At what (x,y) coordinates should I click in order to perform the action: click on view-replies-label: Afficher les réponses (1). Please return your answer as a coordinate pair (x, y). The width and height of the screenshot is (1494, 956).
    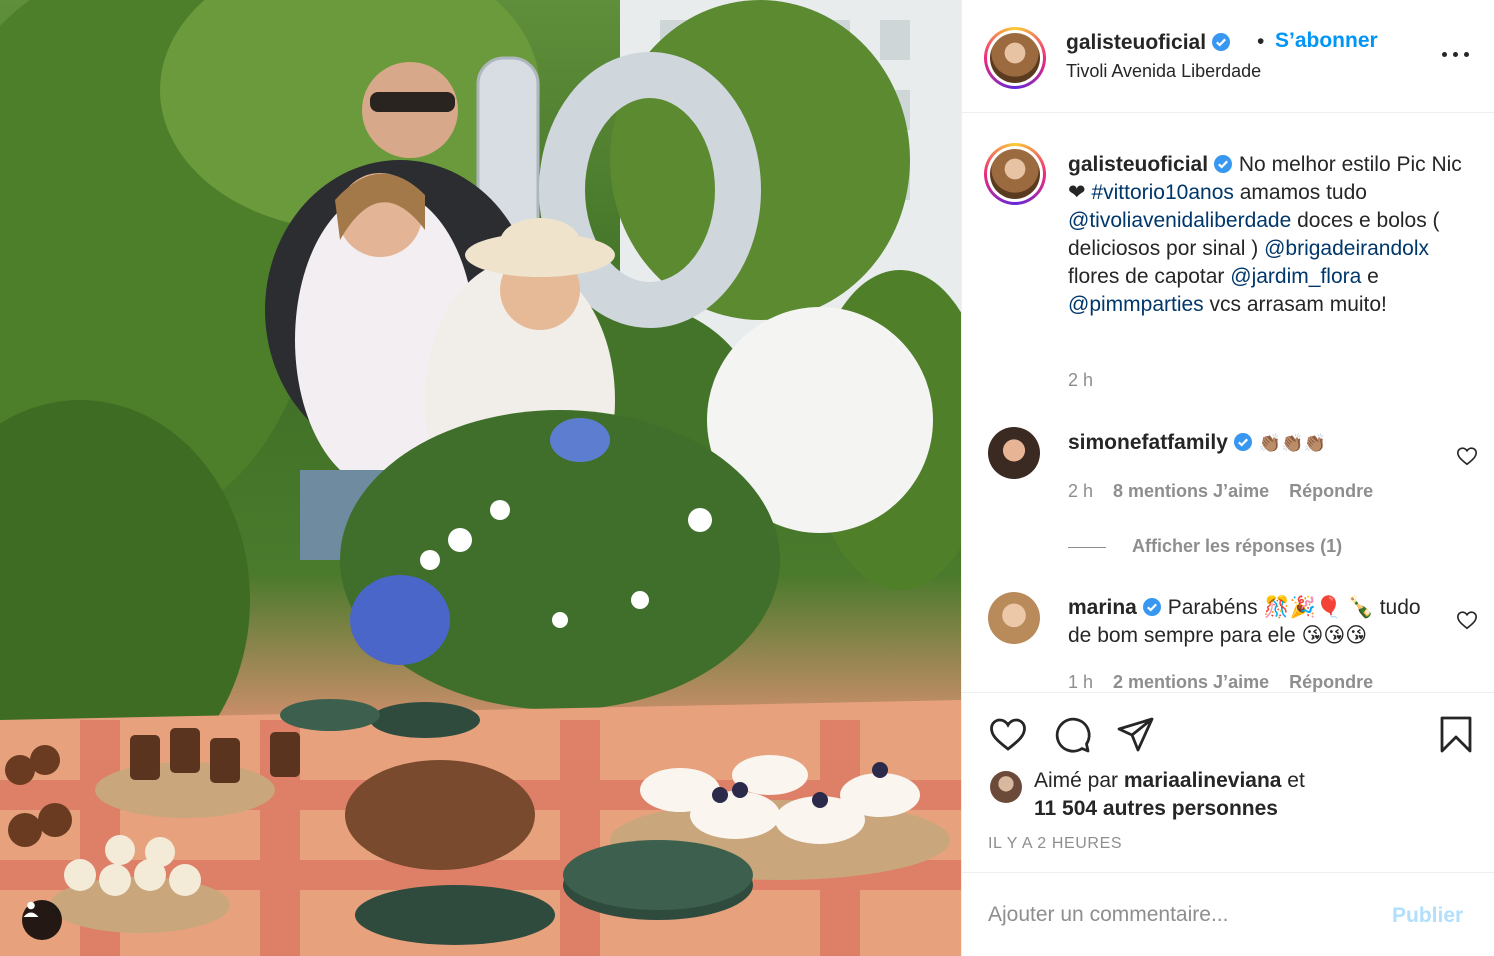
    Looking at the image, I should click on (1237, 546).